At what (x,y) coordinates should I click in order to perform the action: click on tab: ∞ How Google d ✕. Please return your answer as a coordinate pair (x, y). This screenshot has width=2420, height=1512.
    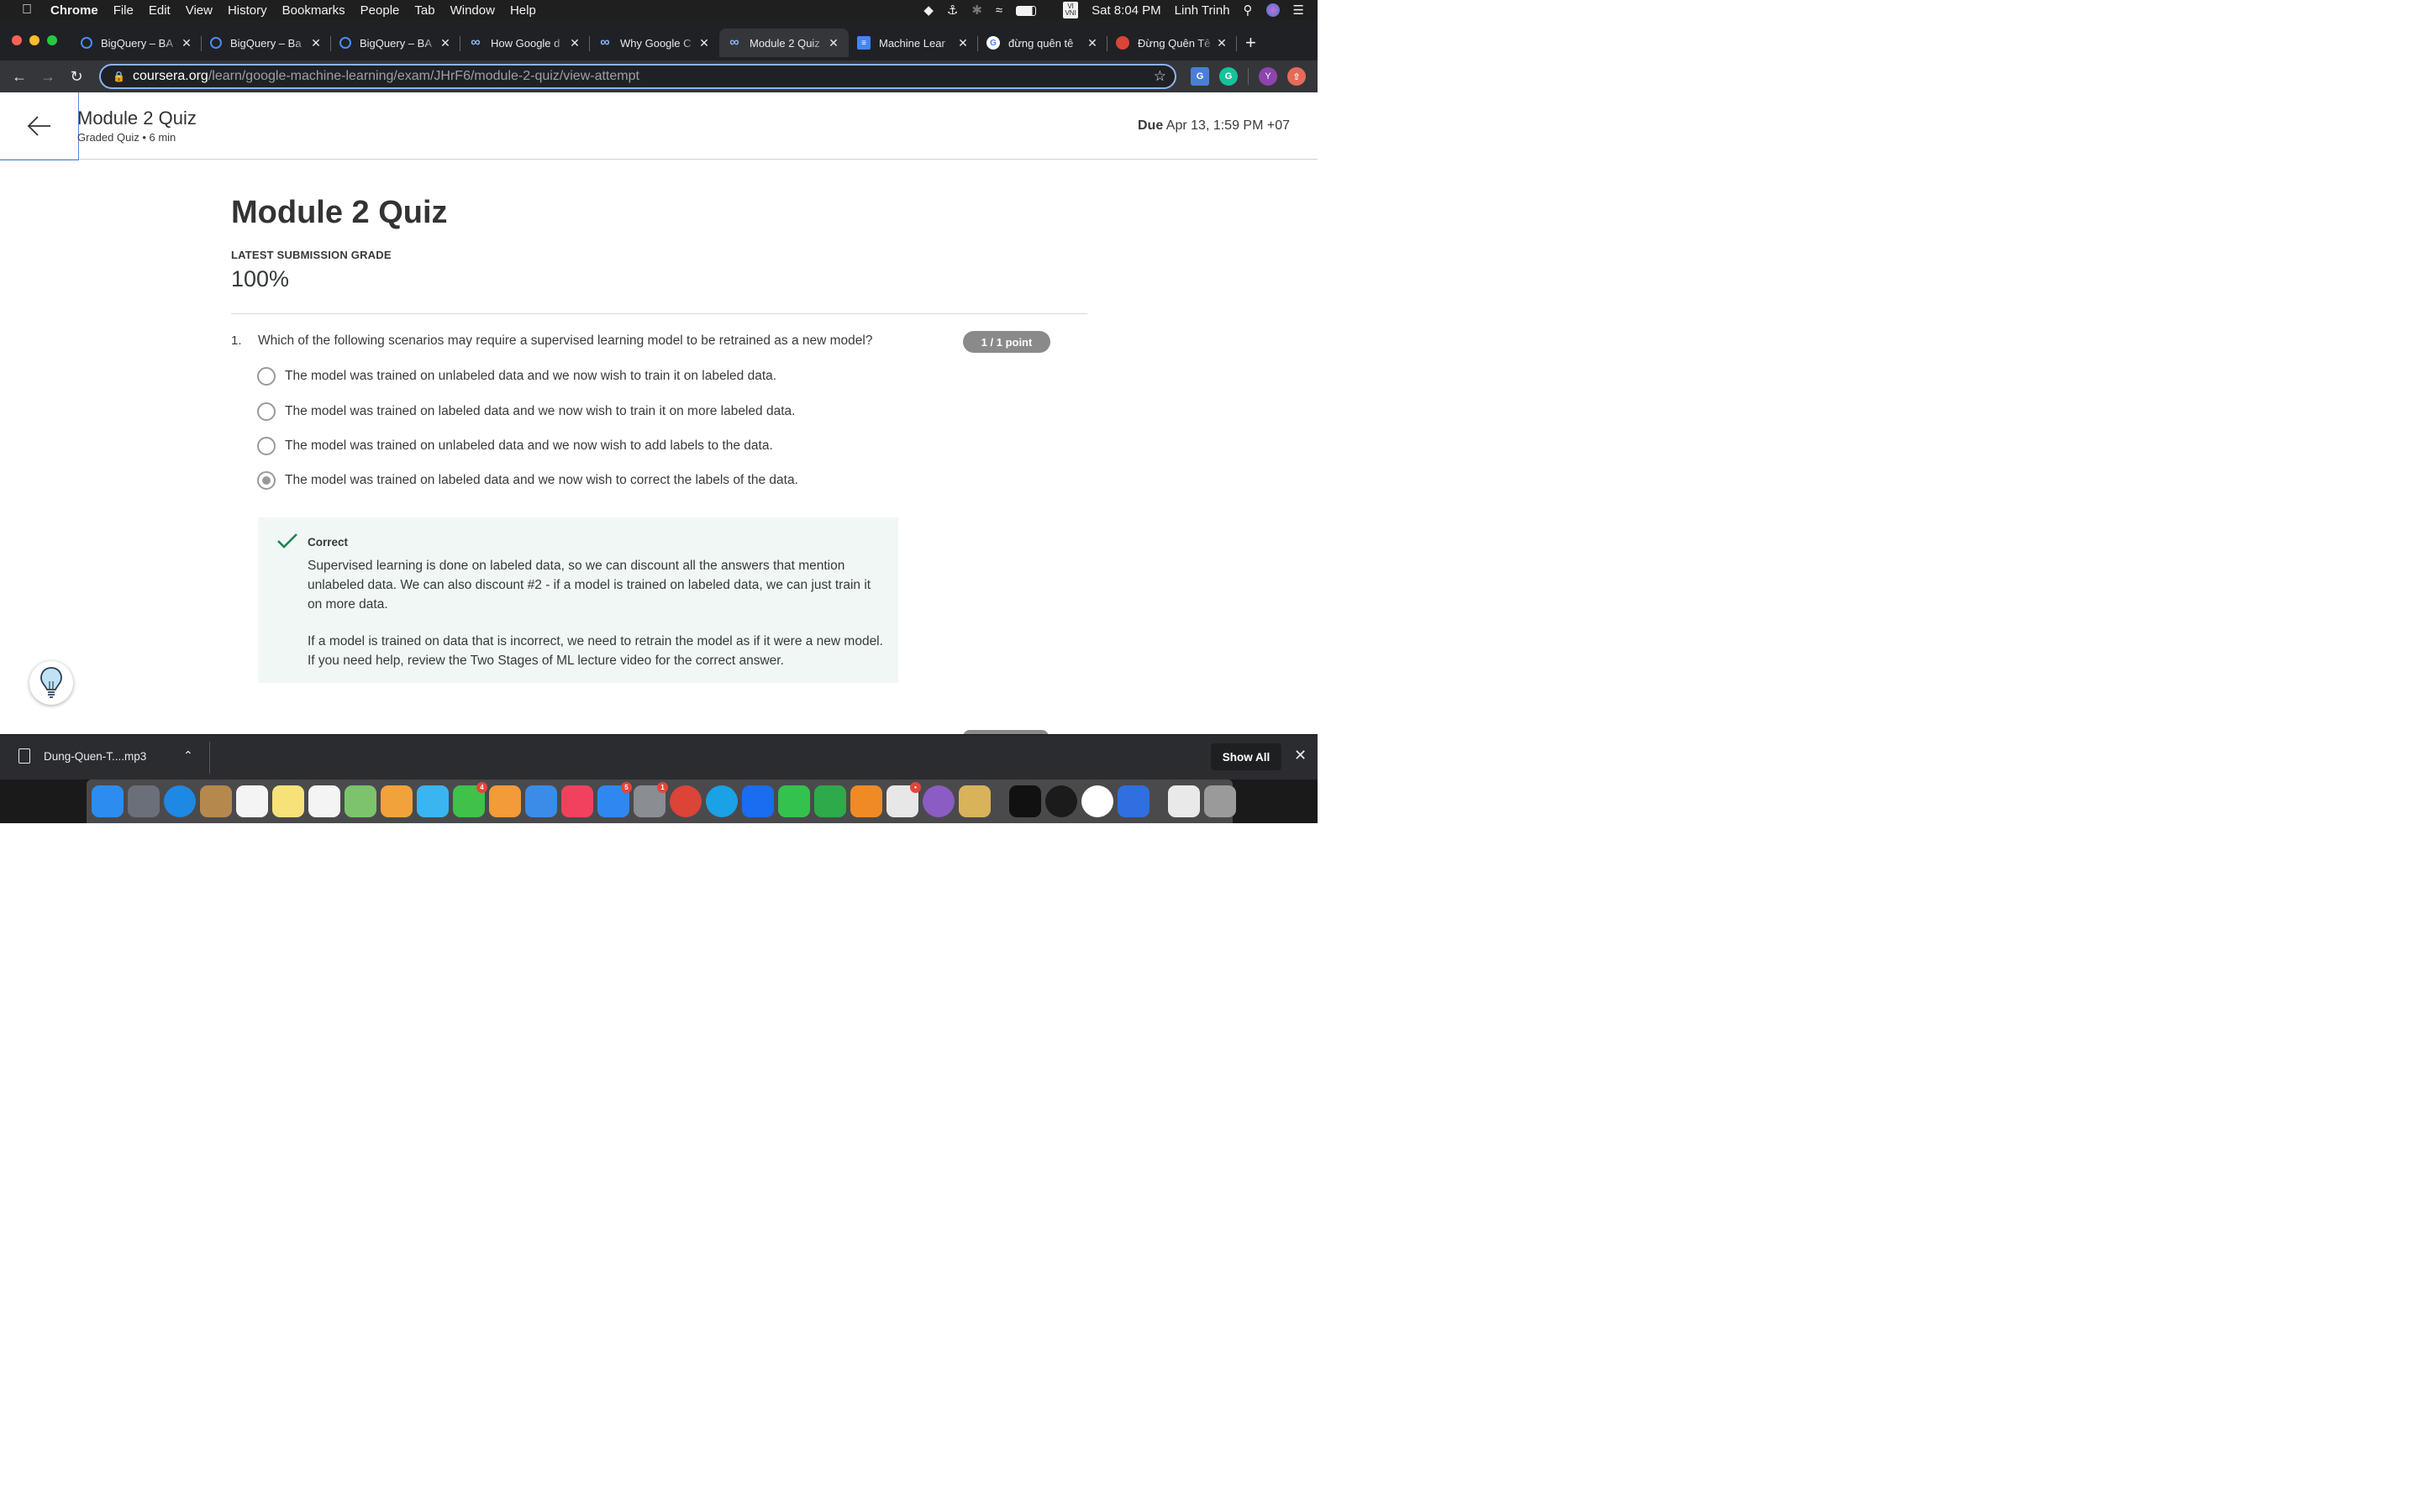
    Looking at the image, I should click on (525, 43).